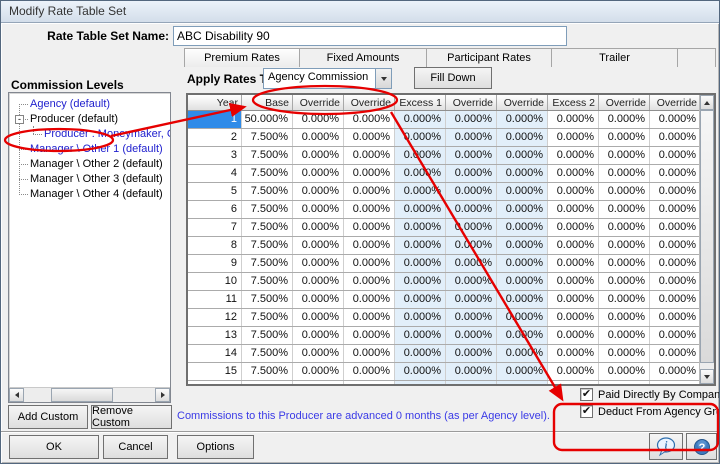  I want to click on help-button: ?, so click(701, 446).